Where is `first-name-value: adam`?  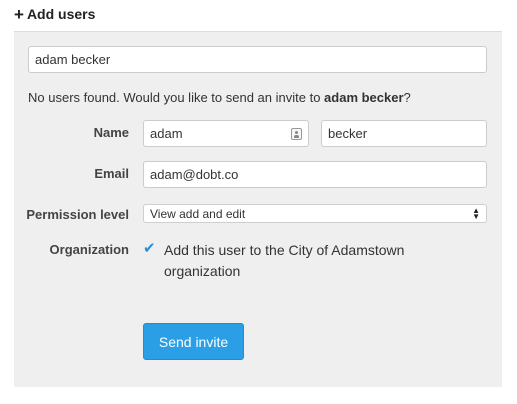 first-name-value: adam is located at coordinates (166, 133).